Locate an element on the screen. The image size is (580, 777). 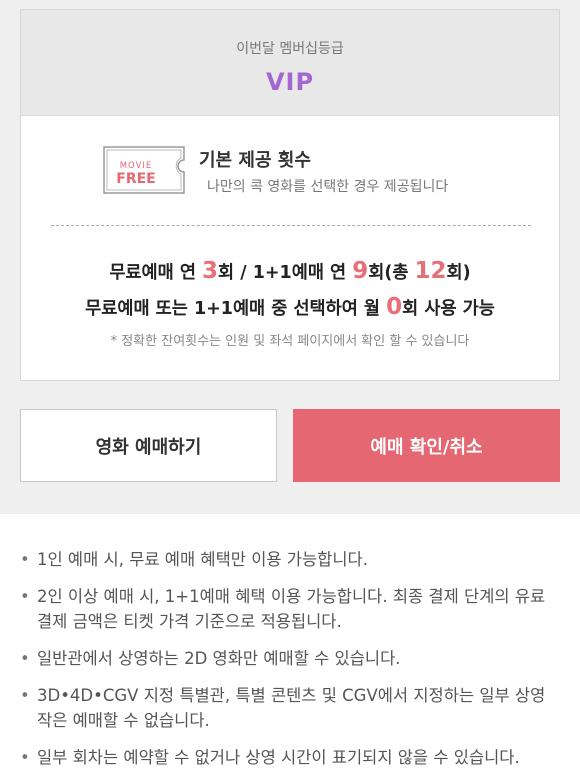
summary-text: 회 / 1+1예매 연 is located at coordinates (285, 273).